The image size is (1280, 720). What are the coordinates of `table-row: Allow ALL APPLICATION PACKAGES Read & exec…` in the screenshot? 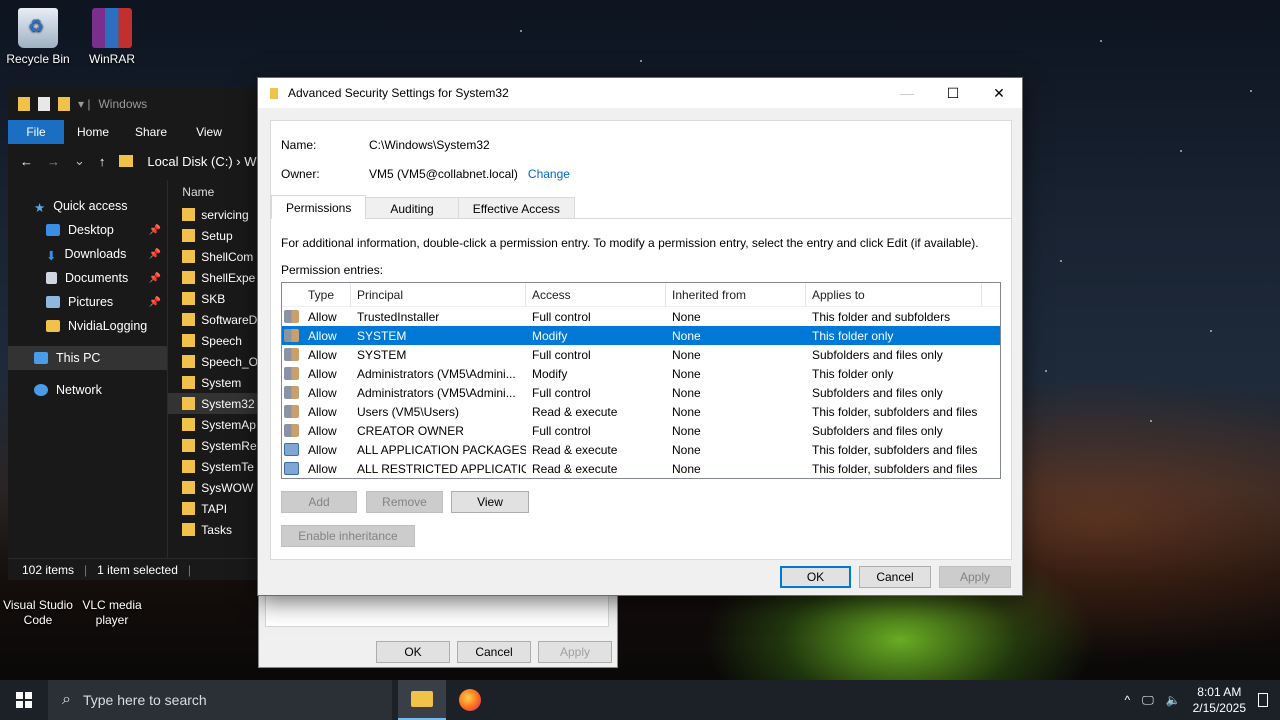 It's located at (641, 449).